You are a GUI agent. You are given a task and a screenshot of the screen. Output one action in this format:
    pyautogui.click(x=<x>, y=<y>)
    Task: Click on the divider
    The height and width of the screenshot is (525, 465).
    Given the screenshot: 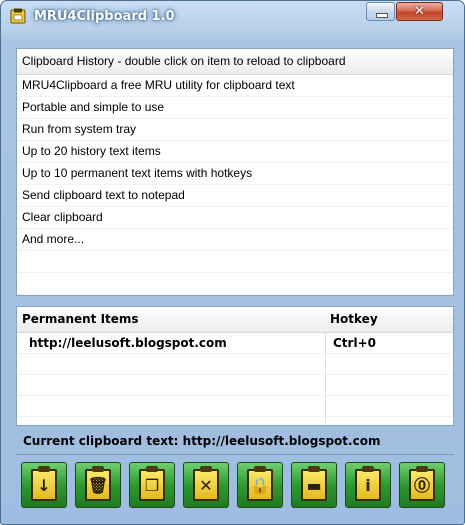 What is the action you would take?
    pyautogui.click(x=235, y=454)
    